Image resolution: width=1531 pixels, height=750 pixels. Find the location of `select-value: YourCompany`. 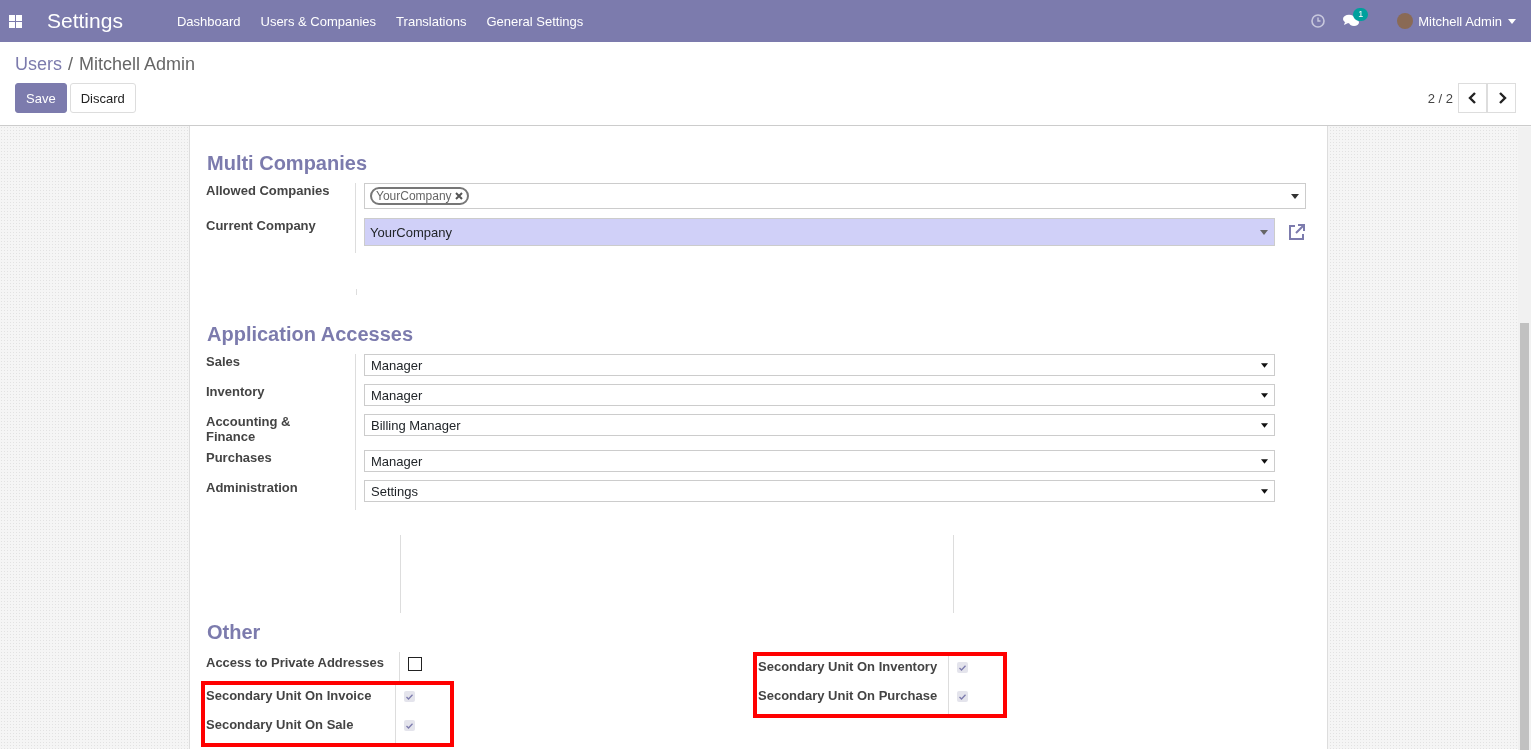

select-value: YourCompany is located at coordinates (411, 232).